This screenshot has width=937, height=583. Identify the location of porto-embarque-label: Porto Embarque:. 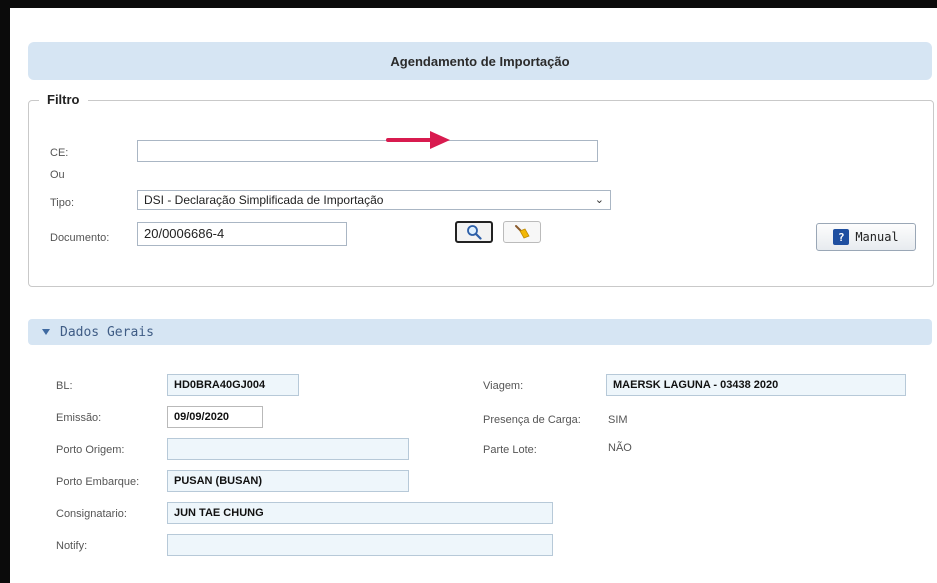
(98, 482).